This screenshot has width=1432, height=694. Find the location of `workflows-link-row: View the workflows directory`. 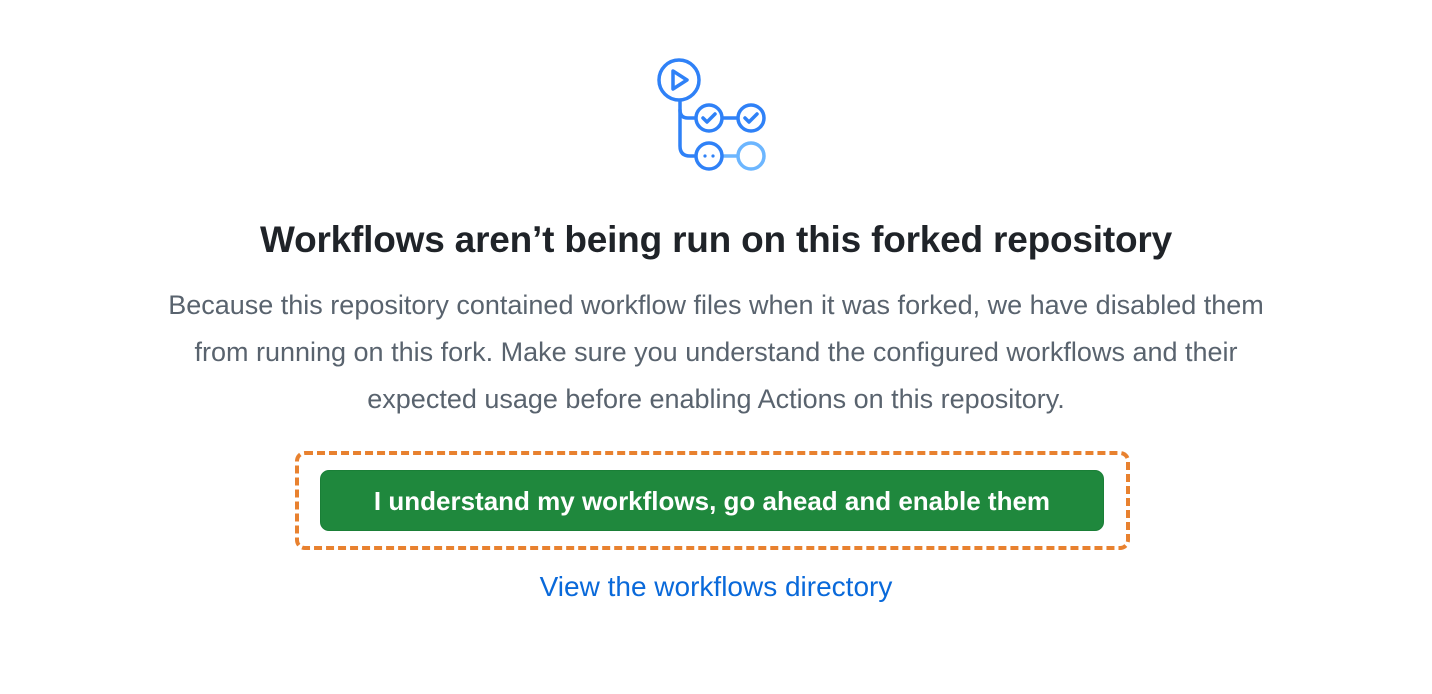

workflows-link-row: View the workflows directory is located at coordinates (716, 587).